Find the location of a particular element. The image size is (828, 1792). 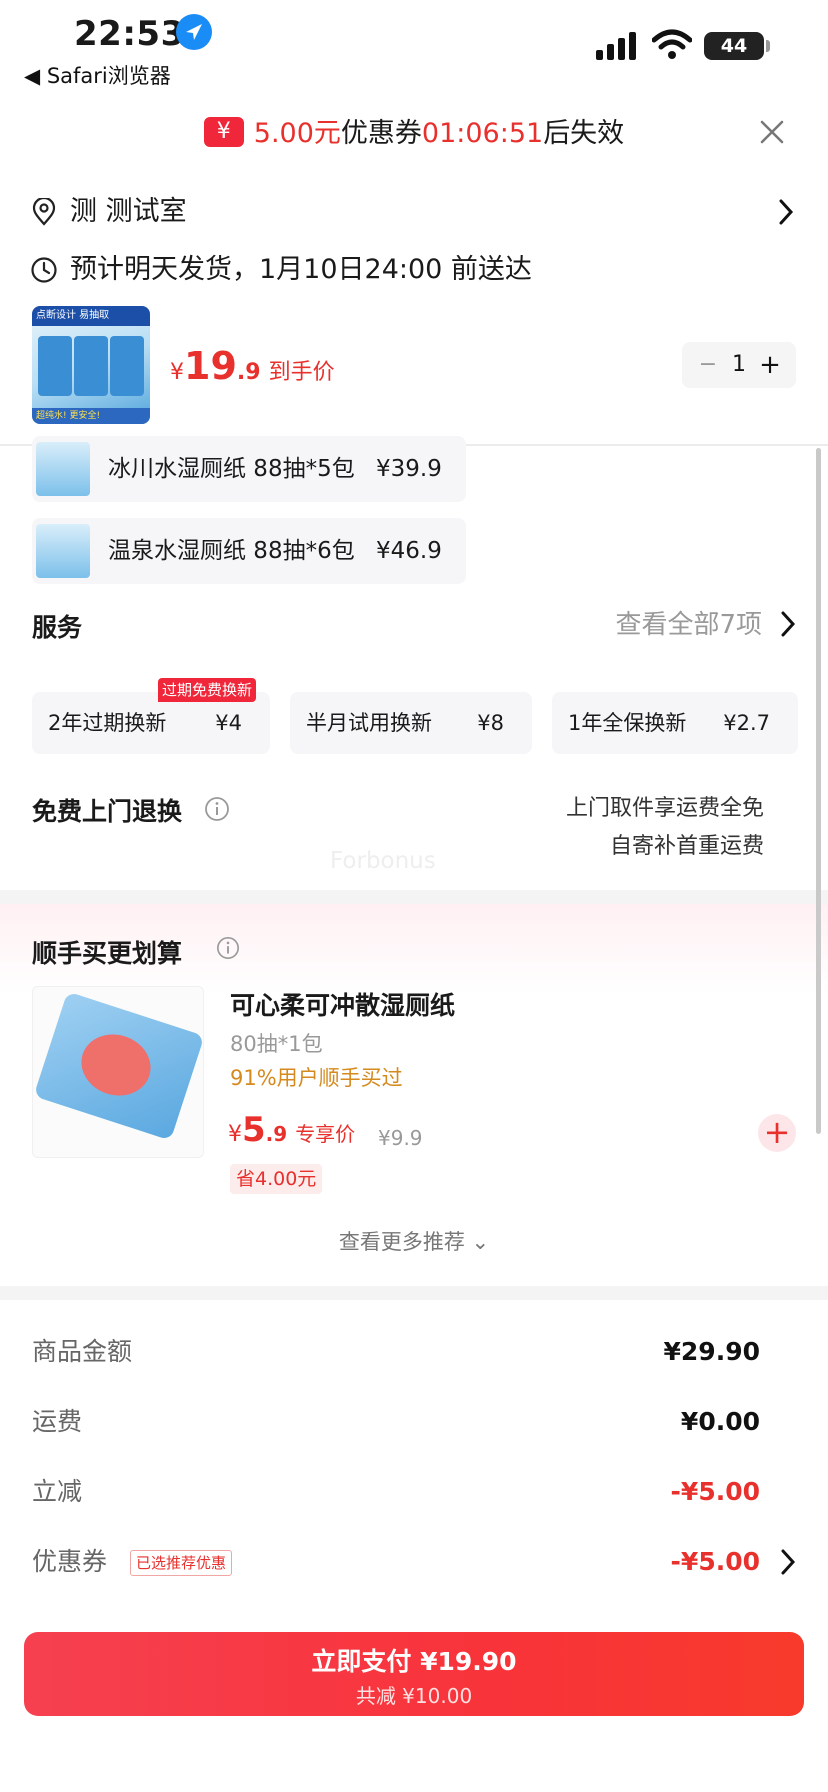

recommend-product-spec: 80抽*1包 is located at coordinates (276, 1044).